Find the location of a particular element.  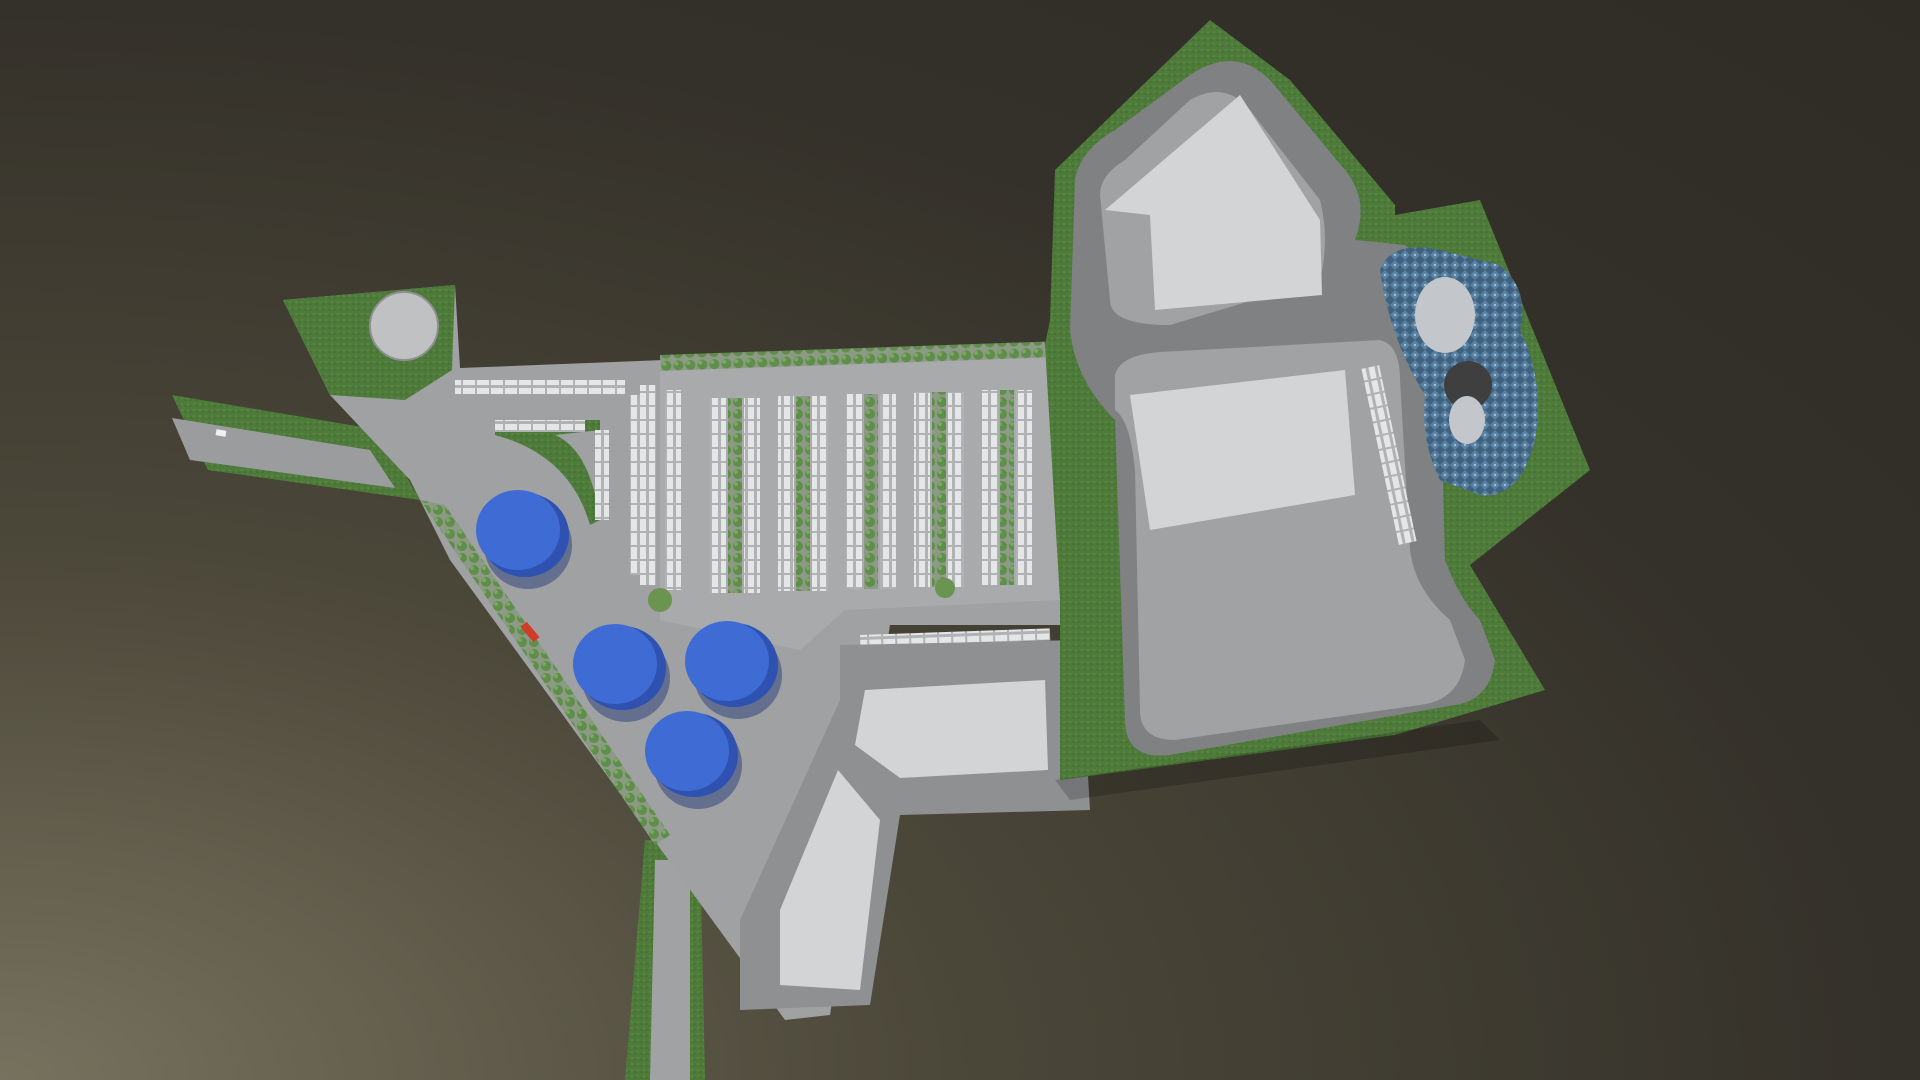

dome-structure is located at coordinates (404, 326).